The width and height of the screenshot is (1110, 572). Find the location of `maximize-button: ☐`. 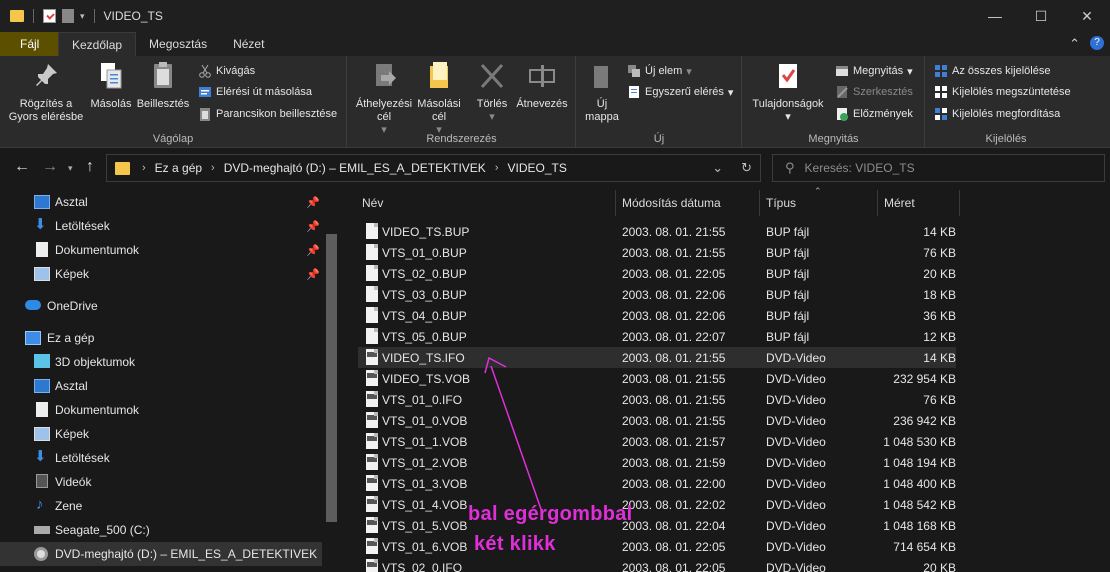

maximize-button: ☐ is located at coordinates (1041, 16).